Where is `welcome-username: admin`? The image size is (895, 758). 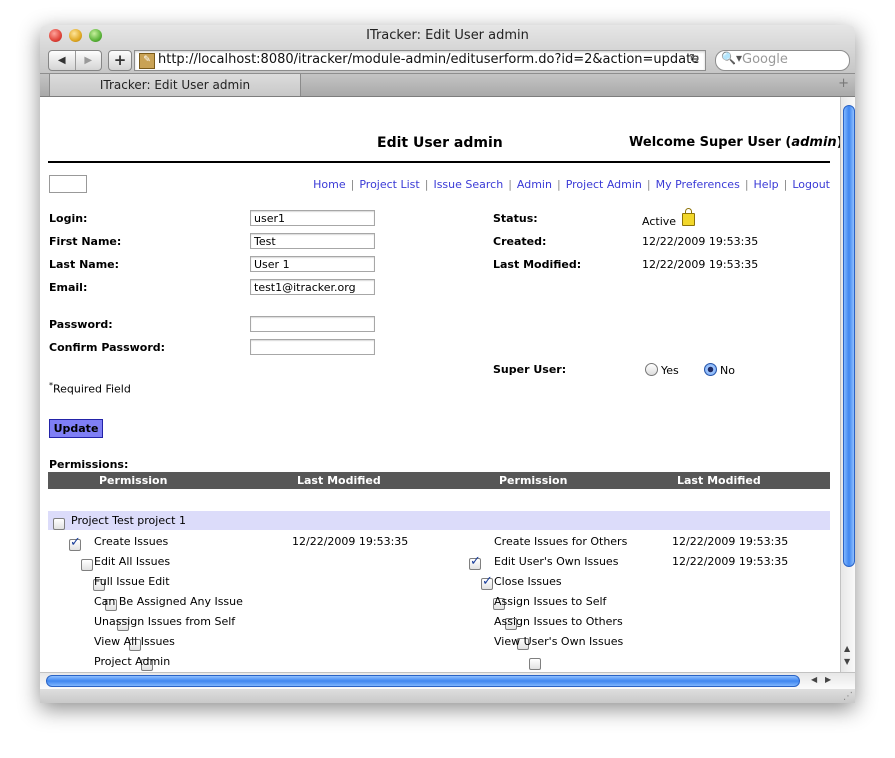
welcome-username: admin is located at coordinates (814, 142).